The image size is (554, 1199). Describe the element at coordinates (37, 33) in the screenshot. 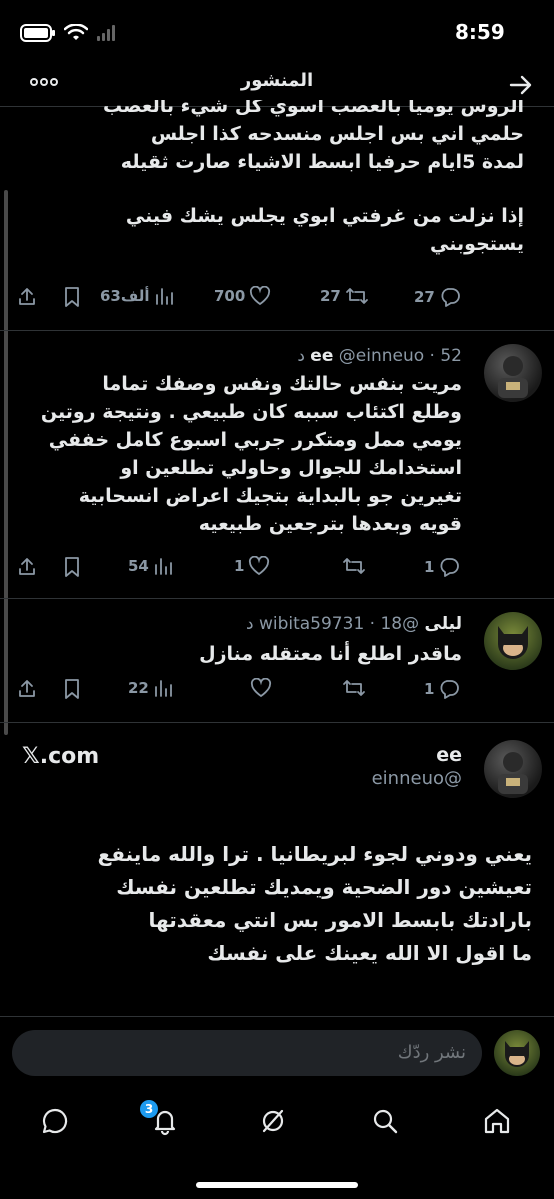

I see `battery-icon` at that location.